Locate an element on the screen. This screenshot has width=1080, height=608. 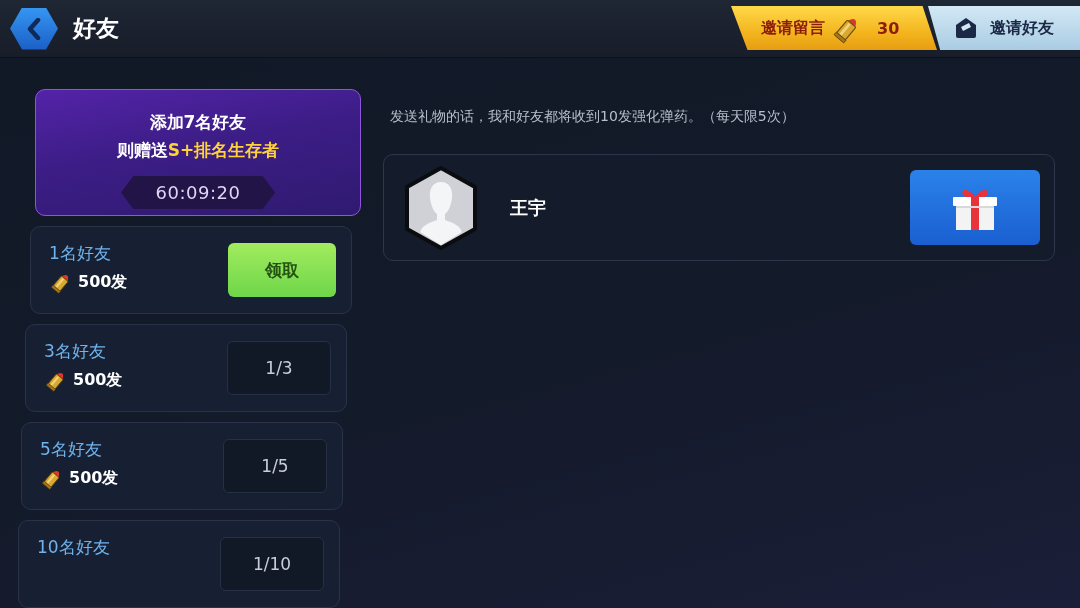
gift-note: 发送礼物的话，我和好友都将收到10发强化弹药。（每天限5次） is located at coordinates (593, 116).